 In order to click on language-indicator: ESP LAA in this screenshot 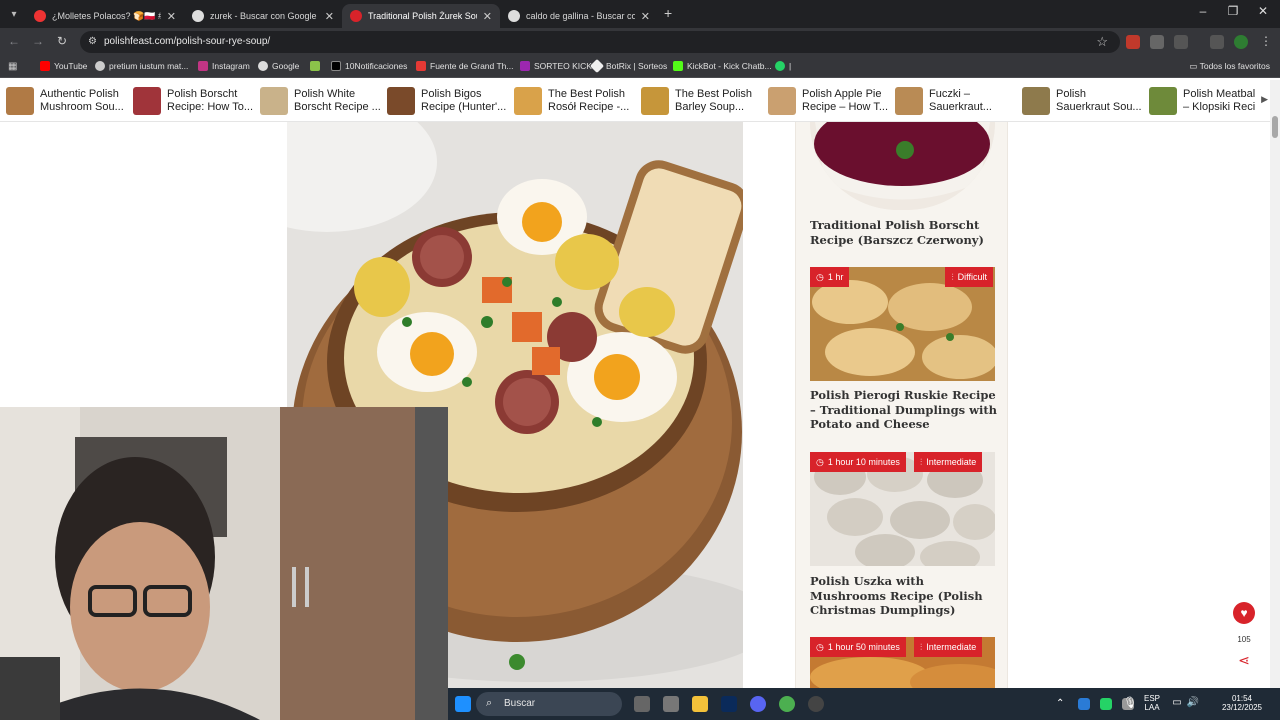, I will do `click(1152, 703)`.